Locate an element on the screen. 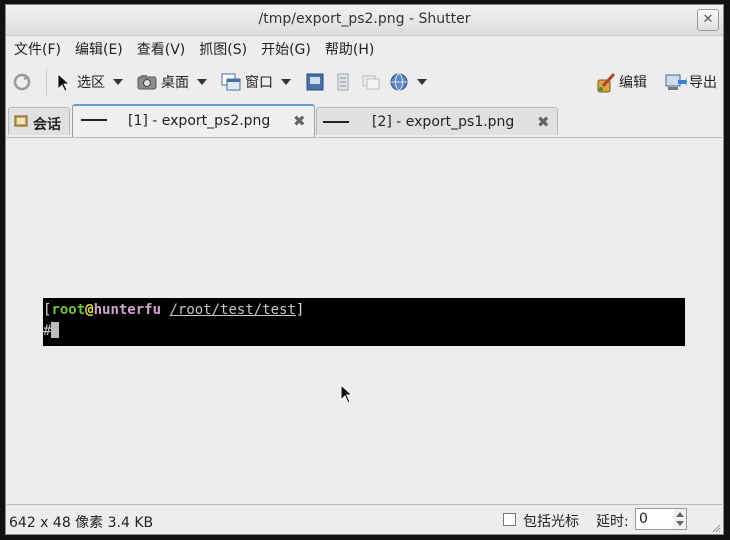 Image resolution: width=730 pixels, height=540 pixels. selection-label: 选区 is located at coordinates (91, 83).